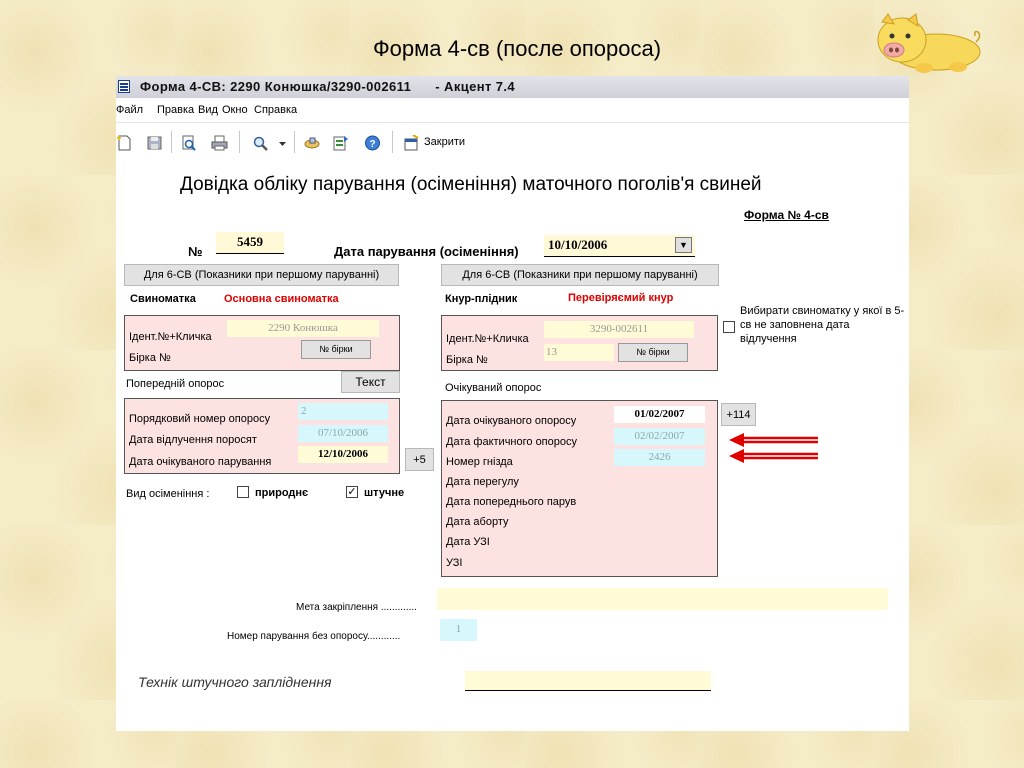 Image resolution: width=1024 pixels, height=768 pixels. I want to click on number-label: №, so click(195, 251).